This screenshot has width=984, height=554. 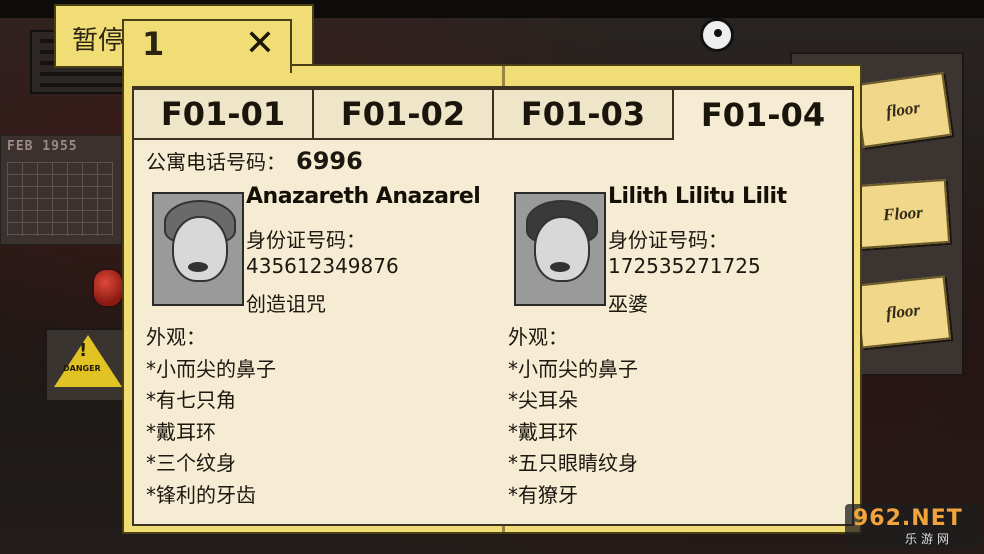 What do you see at coordinates (903, 110) in the screenshot?
I see `floor-card-1: floor` at bounding box center [903, 110].